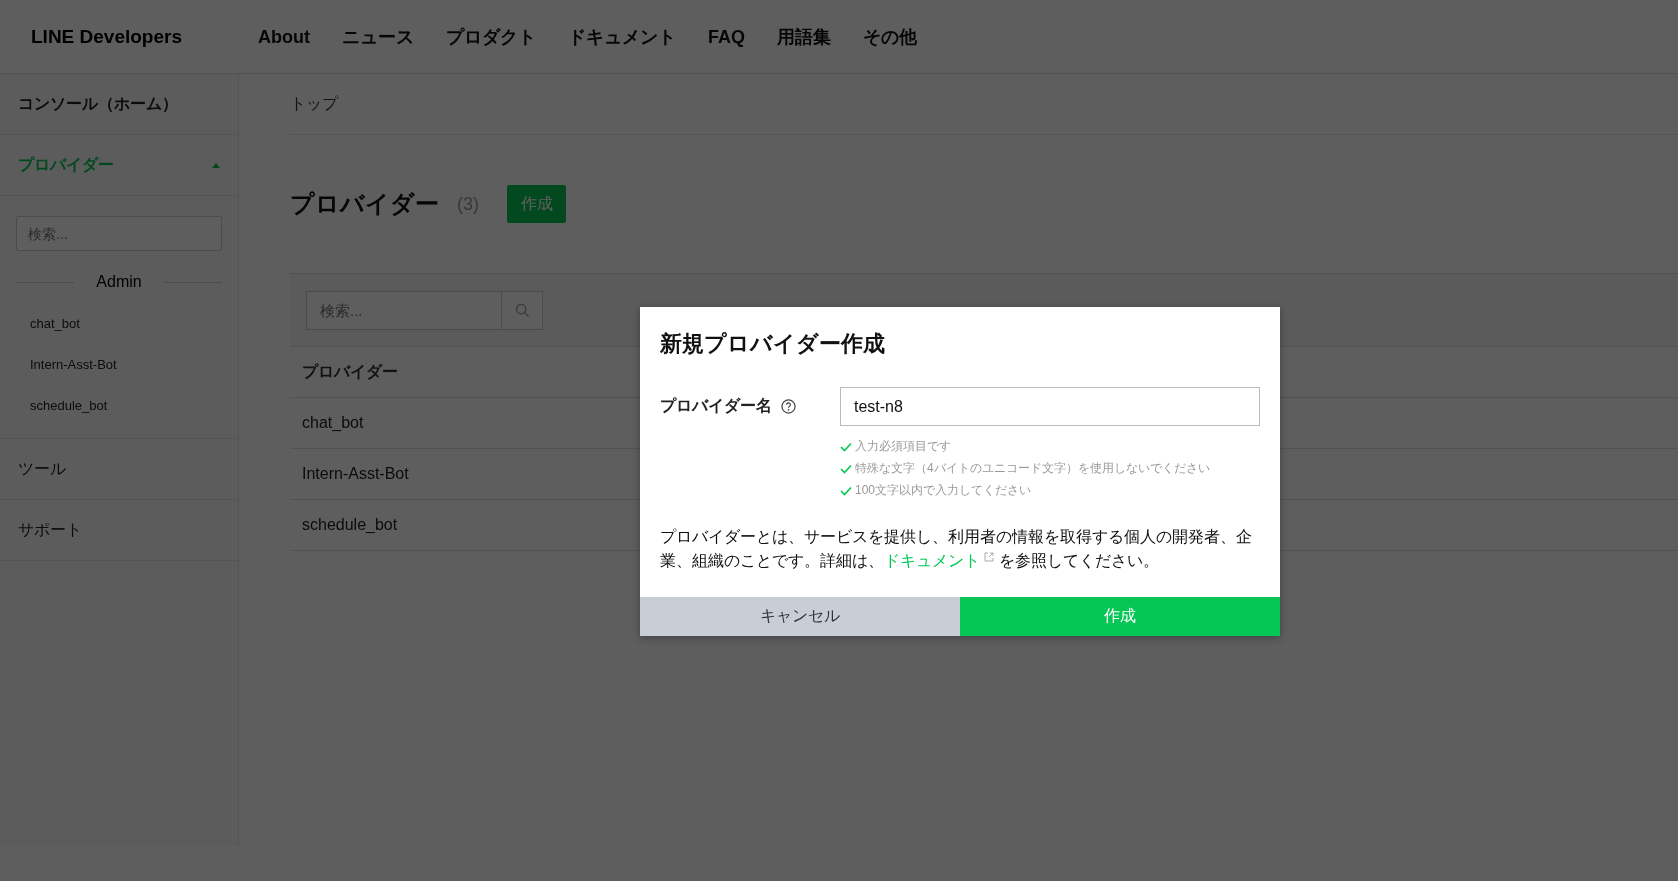  What do you see at coordinates (333, 423) in the screenshot?
I see `table-cell: chat_bot` at bounding box center [333, 423].